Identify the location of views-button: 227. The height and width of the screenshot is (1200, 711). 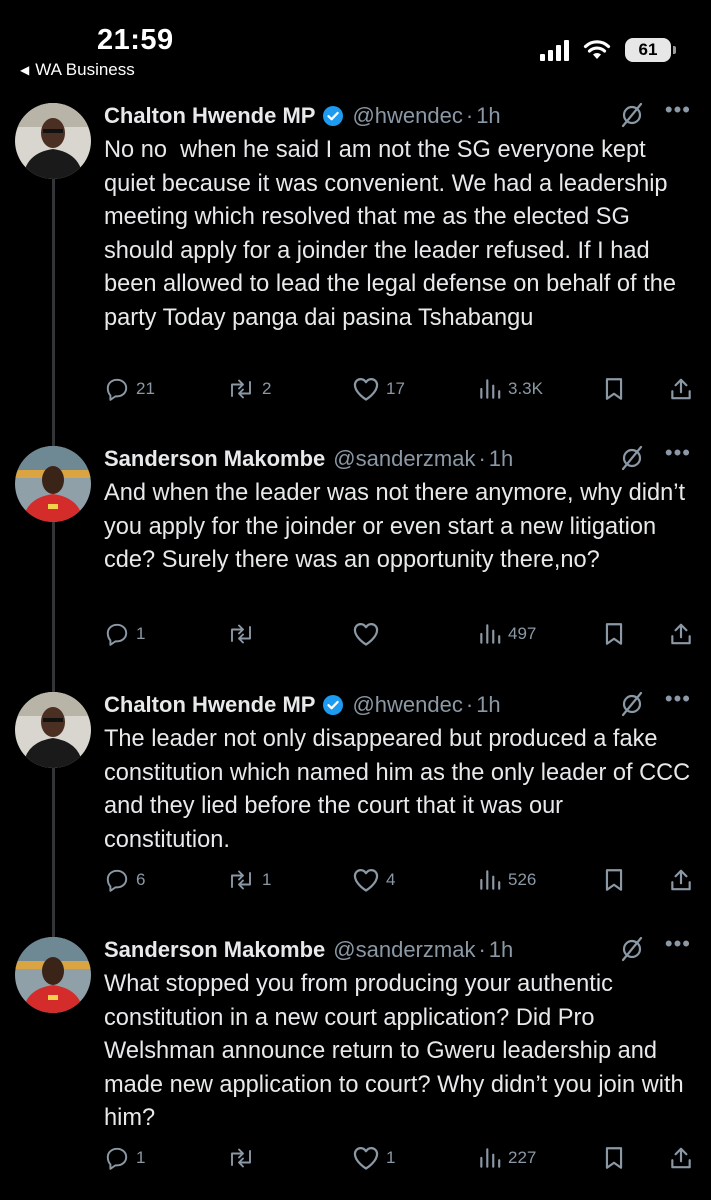
(507, 1158).